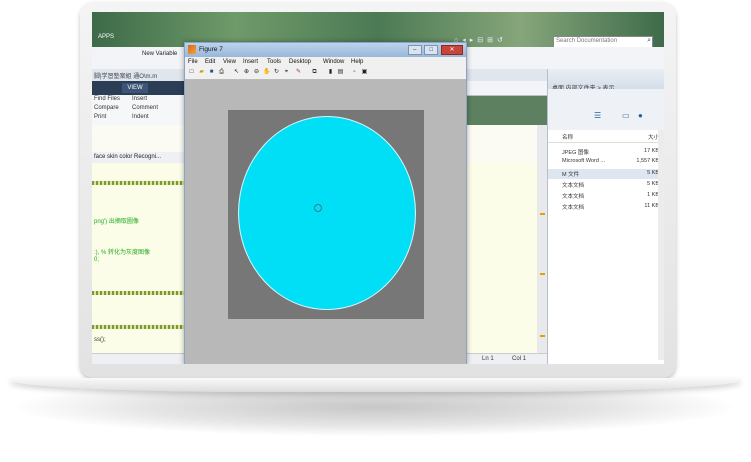 This screenshot has height=462, width=751. What do you see at coordinates (606, 136) in the screenshot?
I see `file-list-header: 名称 大小` at bounding box center [606, 136].